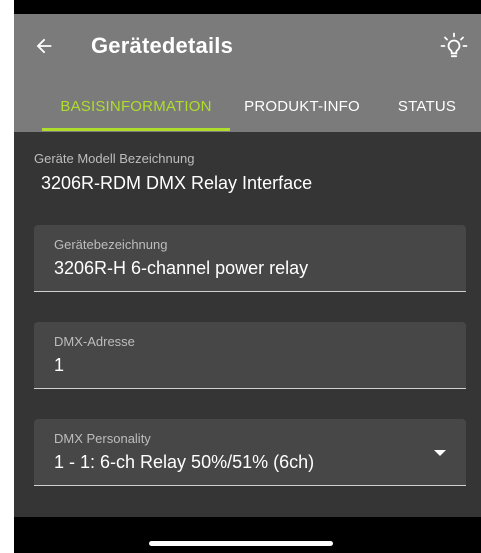  I want to click on dmx-address-label: DMX-Adresse, so click(94, 341).